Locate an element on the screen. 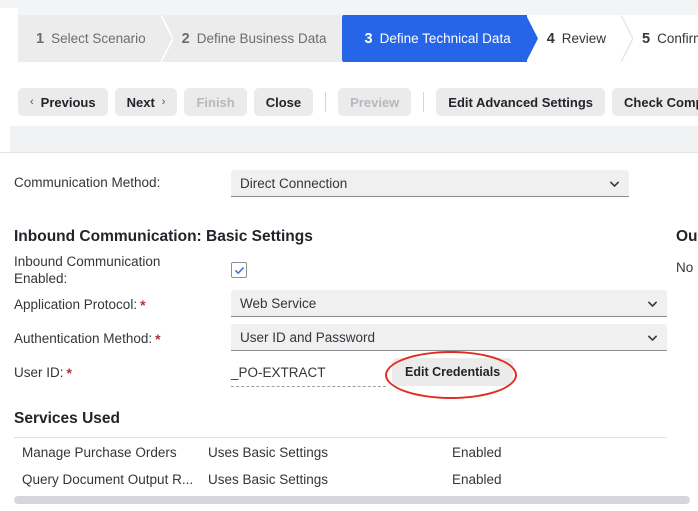 This screenshot has height=511, width=698. communication-method-label: Communication Method: is located at coordinates (87, 182).